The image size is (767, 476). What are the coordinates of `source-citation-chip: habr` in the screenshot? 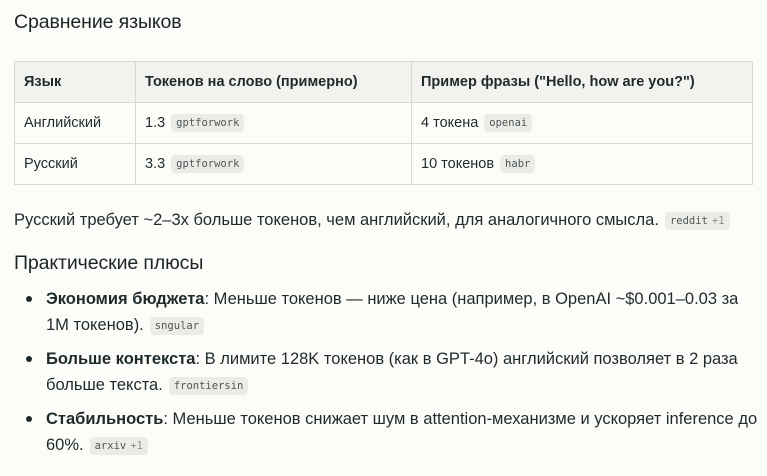 It's located at (518, 164).